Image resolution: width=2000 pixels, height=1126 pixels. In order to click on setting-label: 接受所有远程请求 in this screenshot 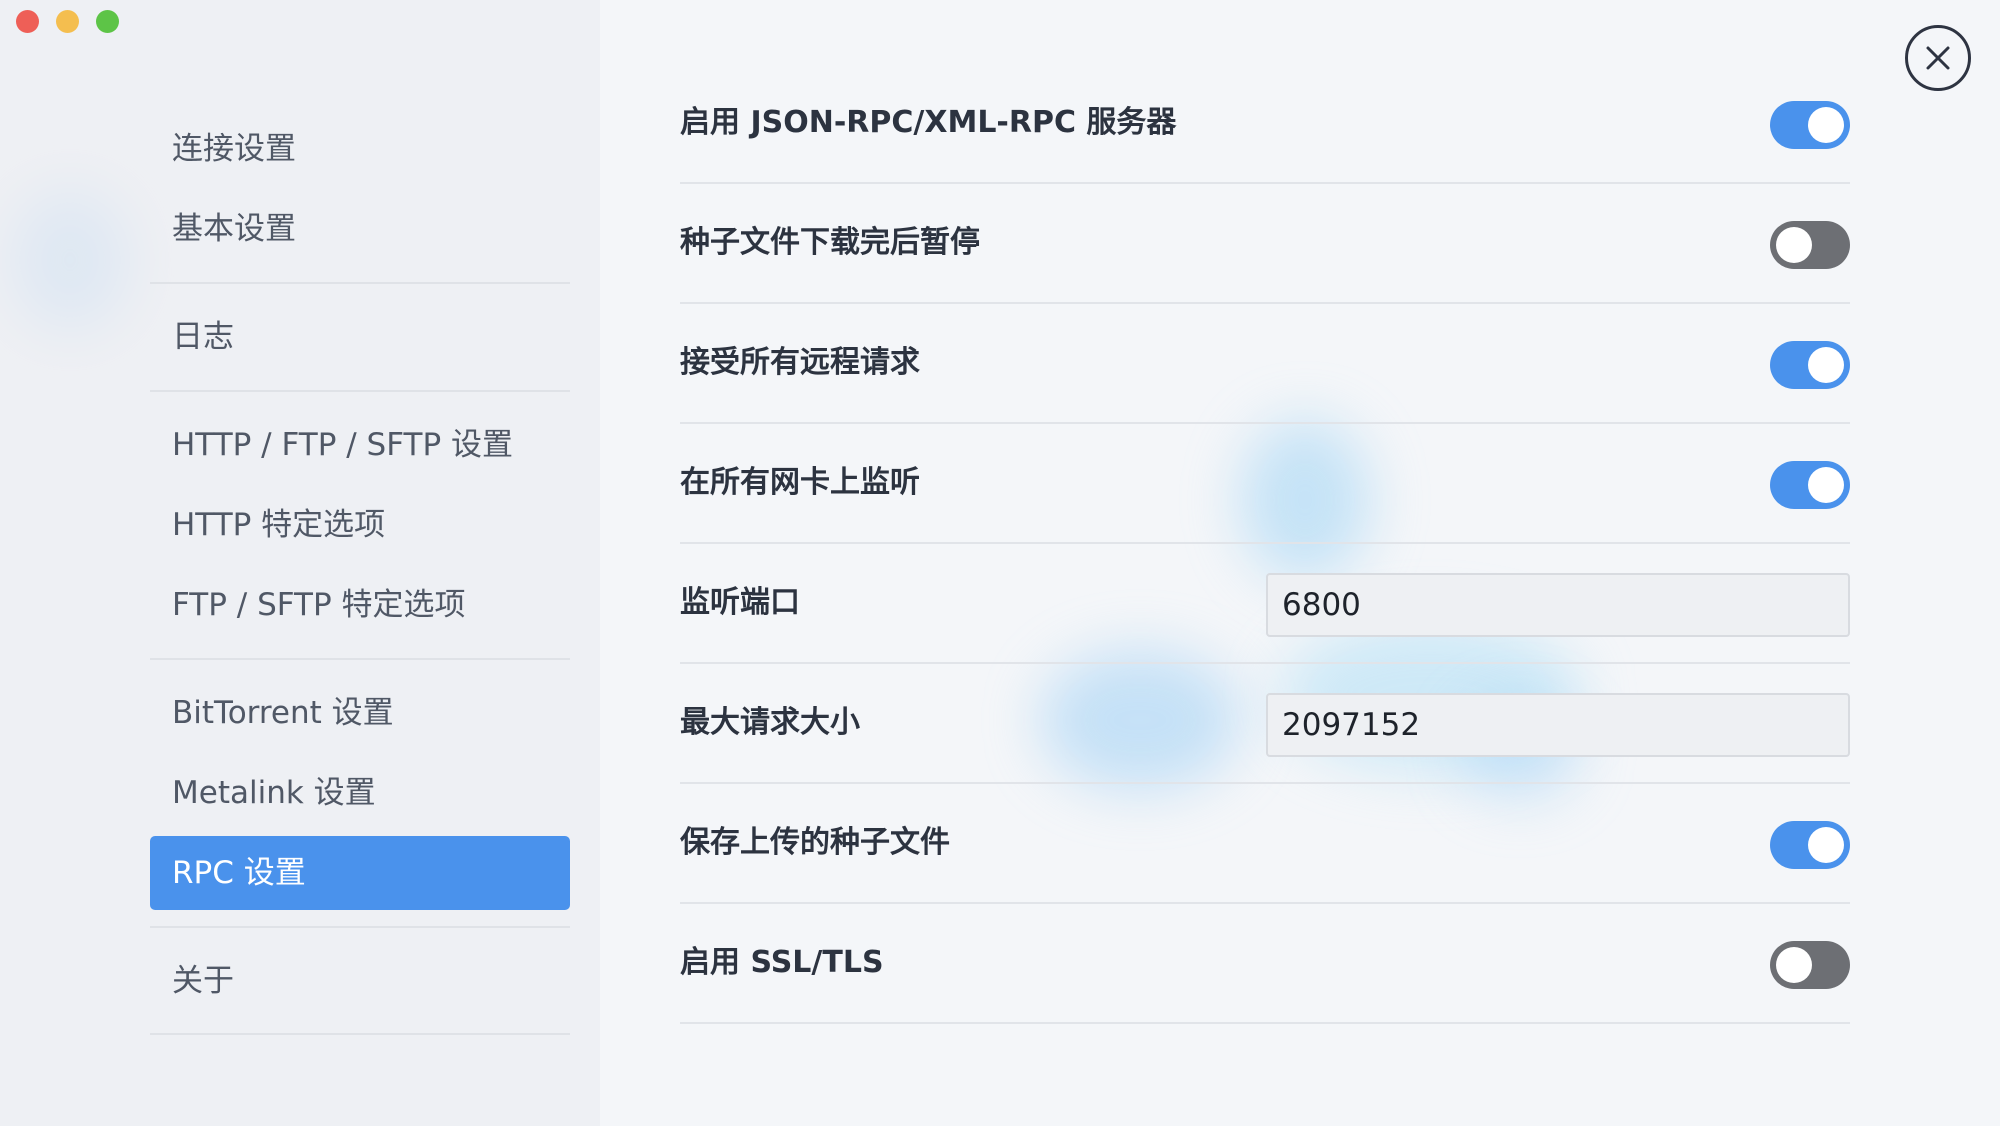, I will do `click(800, 362)`.